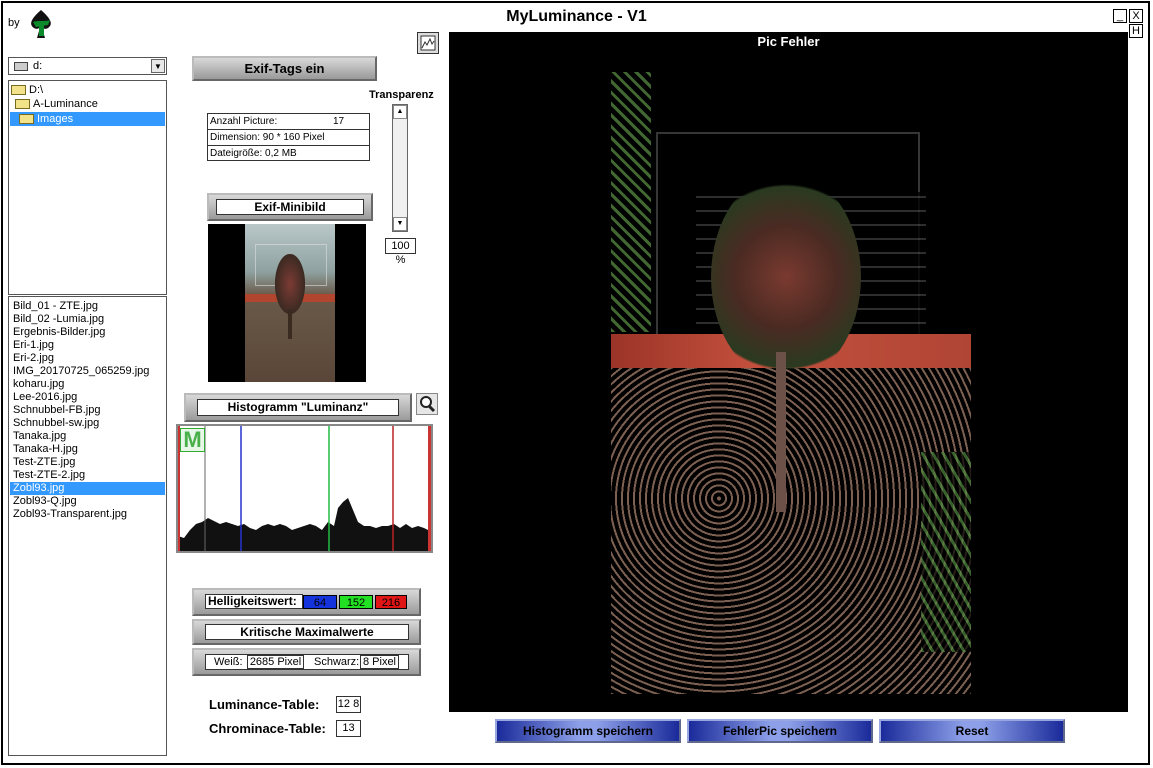  Describe the element at coordinates (1136, 31) in the screenshot. I see `help-button: H` at that location.